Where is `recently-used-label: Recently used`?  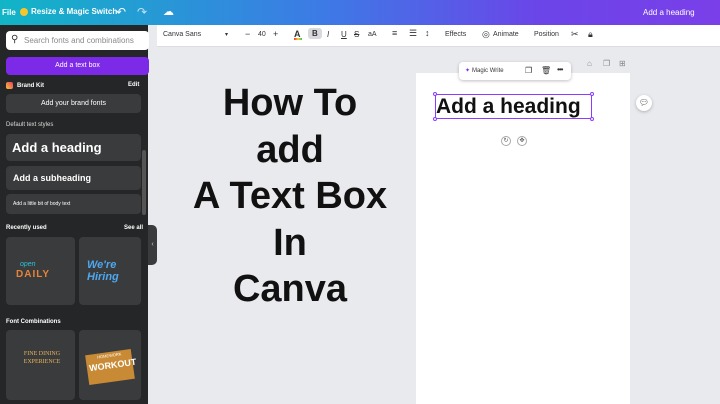
recently-used-label: Recently used is located at coordinates (26, 228).